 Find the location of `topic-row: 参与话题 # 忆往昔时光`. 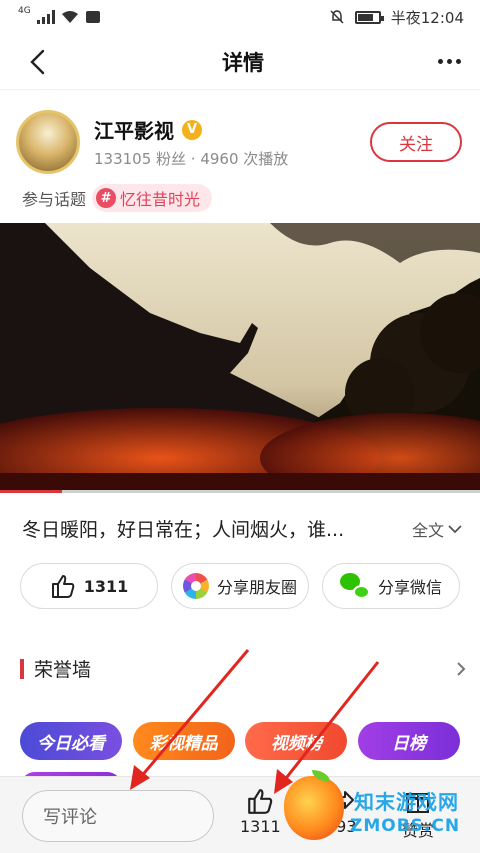

topic-row: 参与话题 # 忆往昔时光 is located at coordinates (240, 193).